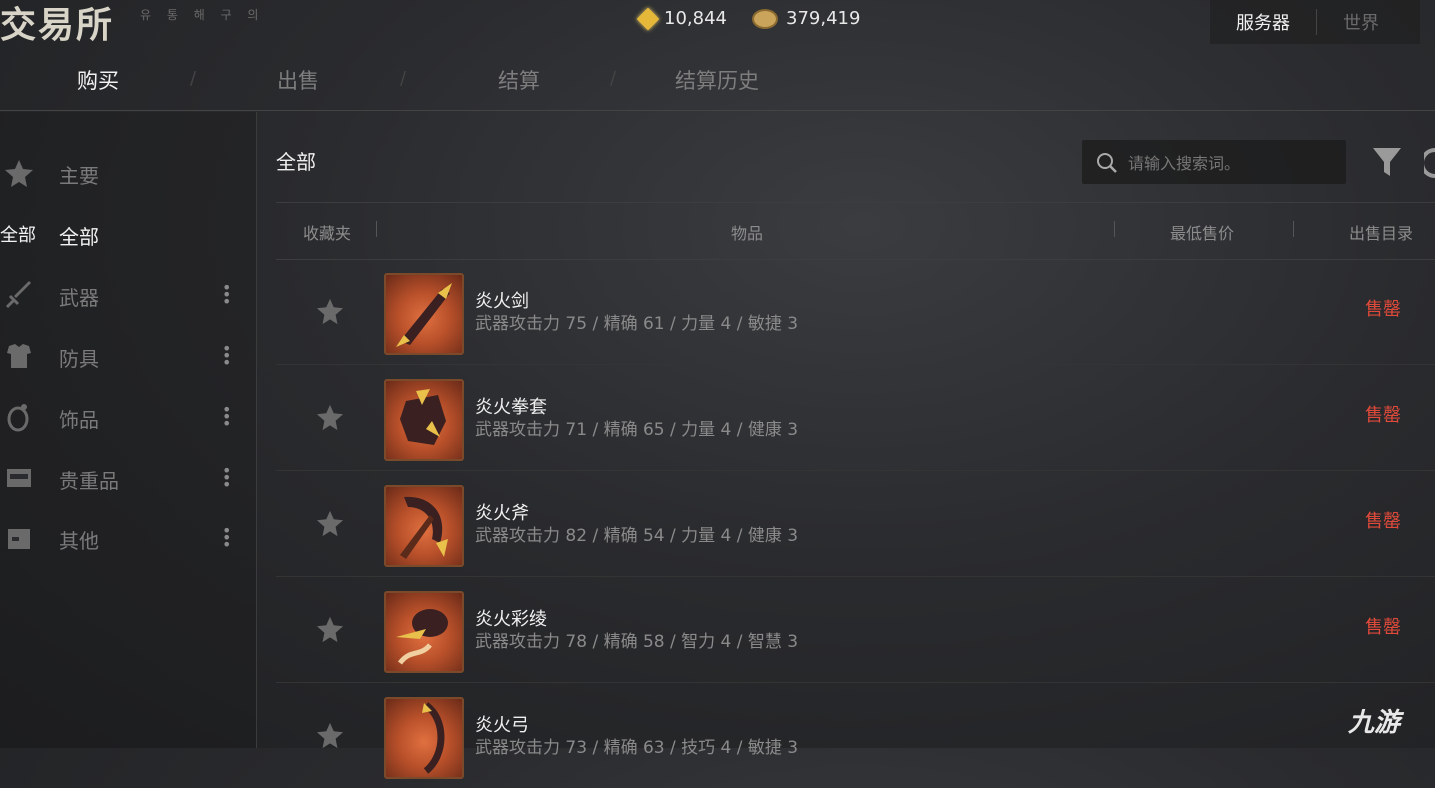 The width and height of the screenshot is (1435, 788). Describe the element at coordinates (1387, 162) in the screenshot. I see `filter-icon` at that location.